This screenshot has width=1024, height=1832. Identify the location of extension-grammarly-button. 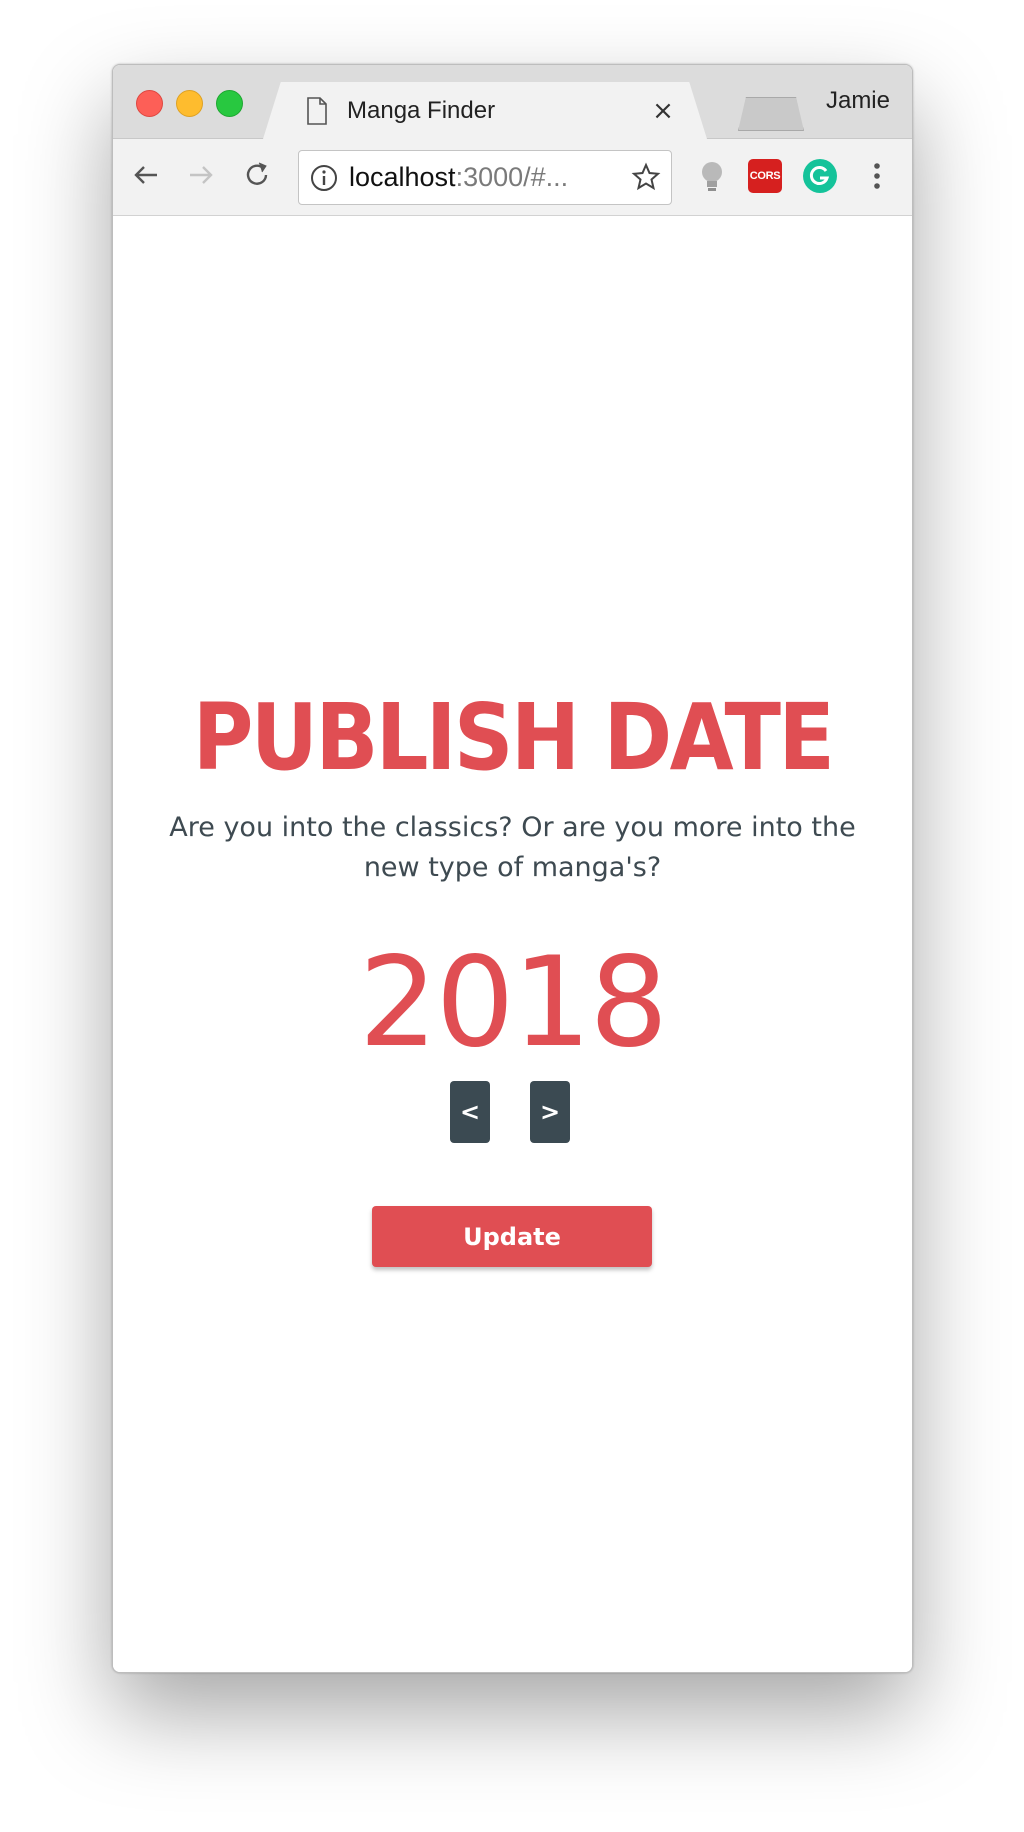
(820, 176).